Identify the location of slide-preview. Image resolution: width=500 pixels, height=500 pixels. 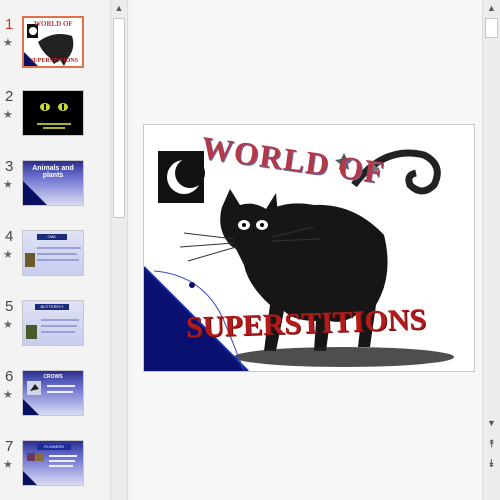
(53, 113).